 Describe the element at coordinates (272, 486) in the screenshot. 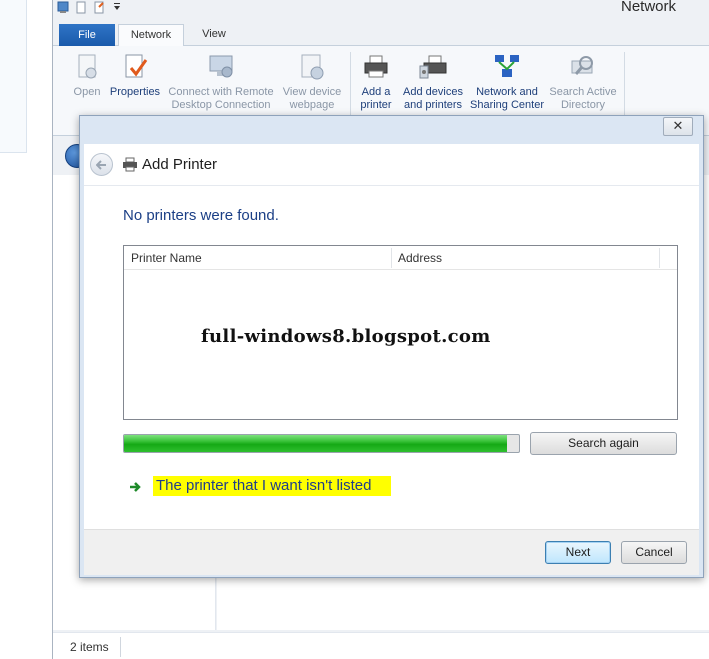

I see `printer-not-listed-link: The printer that I want isn't listed` at that location.